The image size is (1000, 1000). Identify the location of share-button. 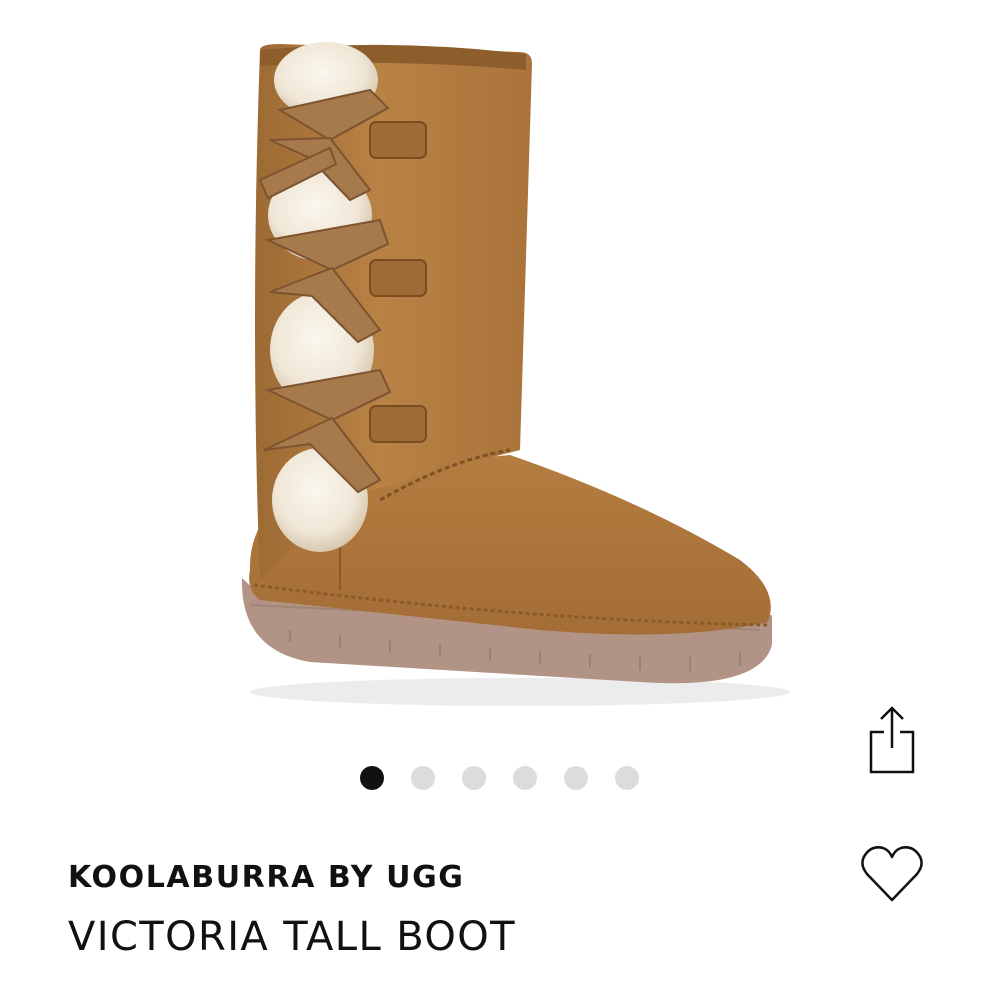
(892, 740).